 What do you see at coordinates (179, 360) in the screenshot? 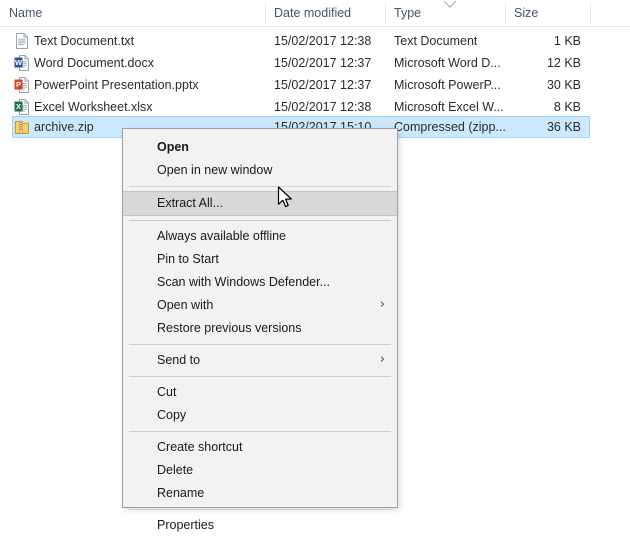
I see `menu-item-label: Send to` at bounding box center [179, 360].